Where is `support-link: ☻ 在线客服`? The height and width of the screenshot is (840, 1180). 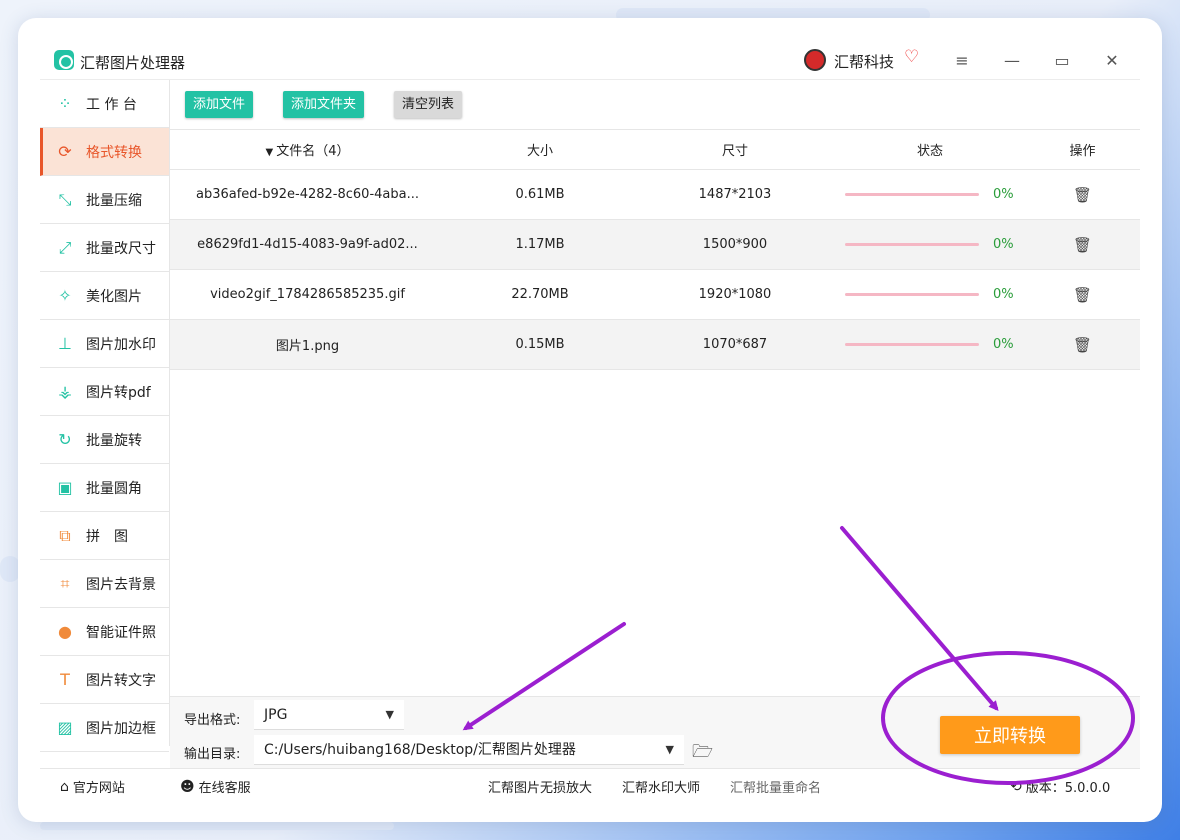 support-link: ☻ 在线客服 is located at coordinates (215, 787).